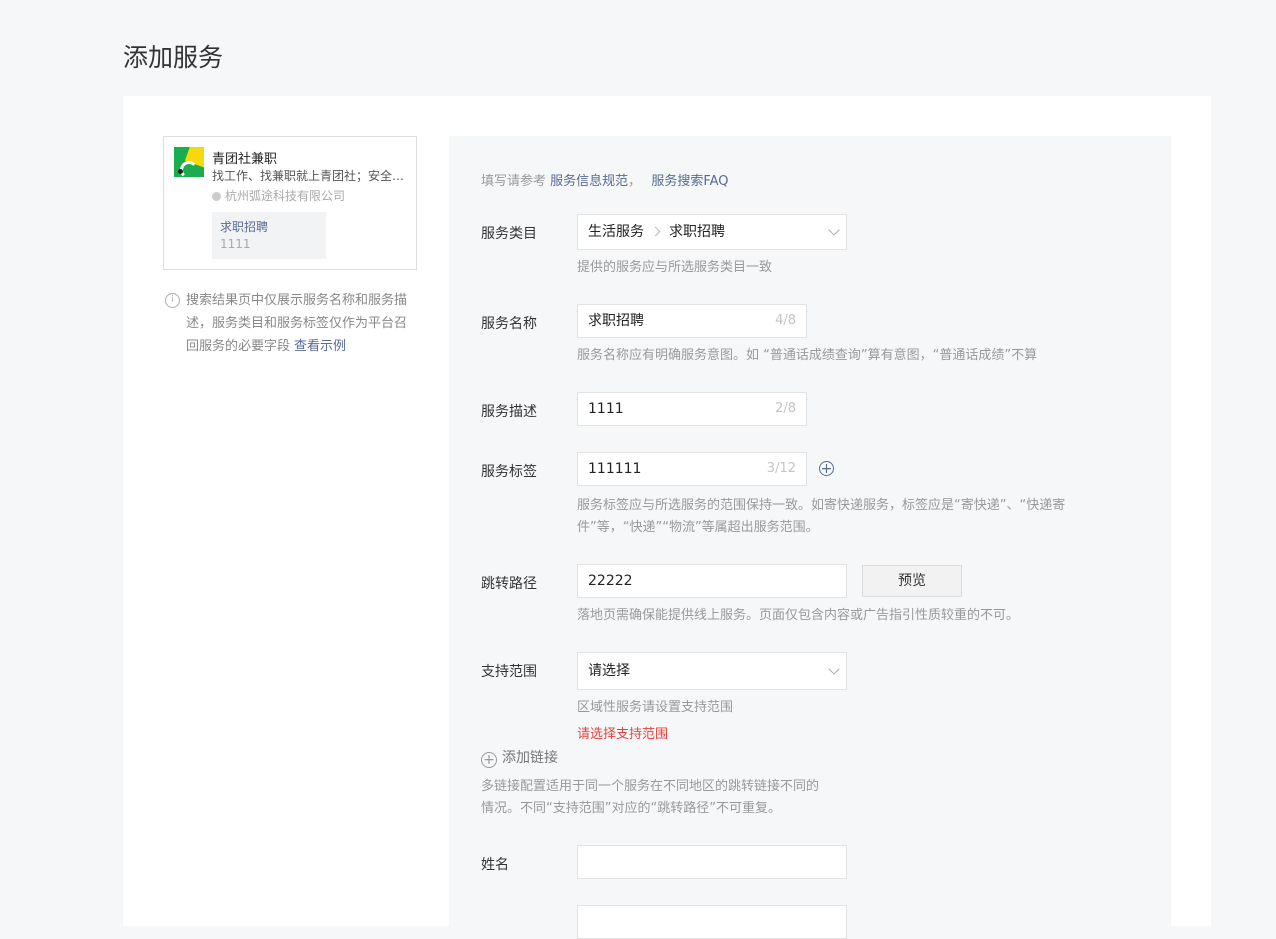  What do you see at coordinates (269, 235) in the screenshot?
I see `preview-service-tag: 求职招聘 1111` at bounding box center [269, 235].